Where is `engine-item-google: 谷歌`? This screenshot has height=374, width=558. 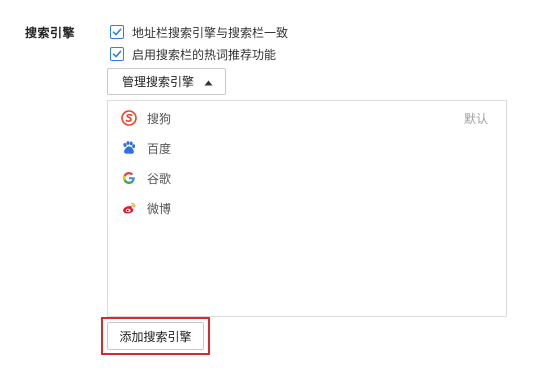 engine-item-google: 谷歌 is located at coordinates (304, 178).